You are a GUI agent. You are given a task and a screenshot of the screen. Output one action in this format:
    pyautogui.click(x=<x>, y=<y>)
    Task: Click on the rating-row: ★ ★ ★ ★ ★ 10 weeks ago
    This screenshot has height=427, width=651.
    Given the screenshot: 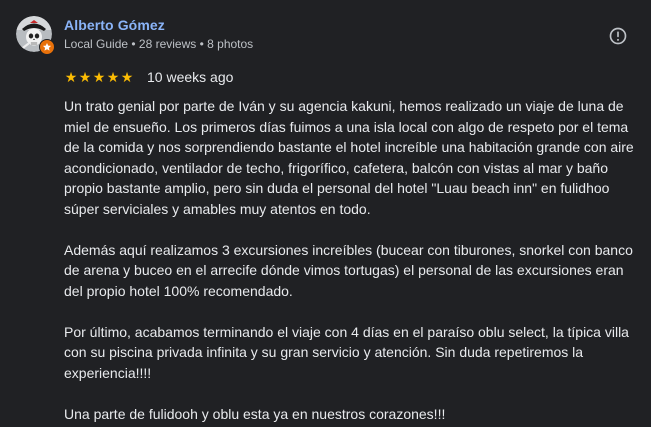 What is the action you would take?
    pyautogui.click(x=149, y=77)
    